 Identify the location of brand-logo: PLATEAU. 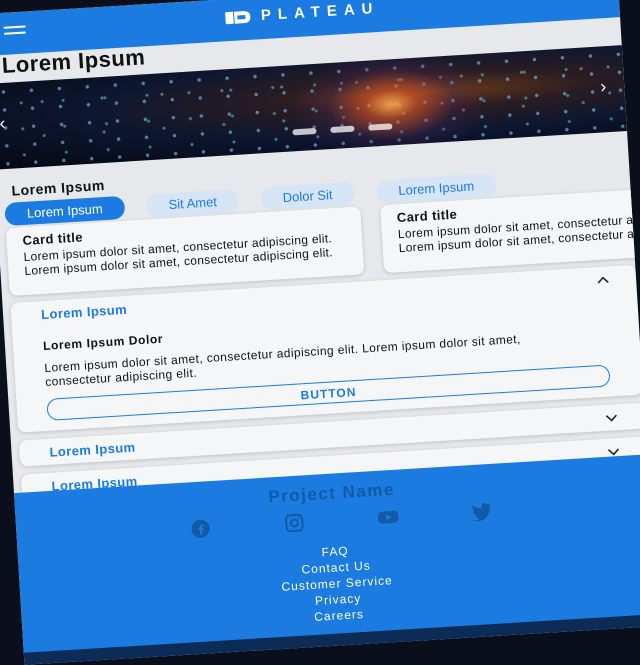
(309, 20).